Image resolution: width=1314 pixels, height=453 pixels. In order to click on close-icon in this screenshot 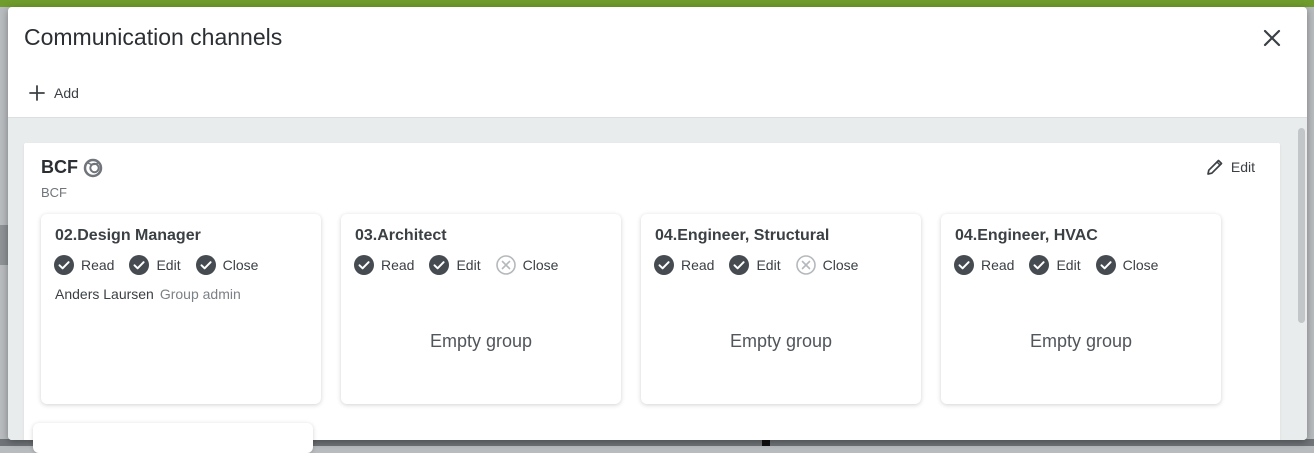, I will do `click(1272, 38)`.